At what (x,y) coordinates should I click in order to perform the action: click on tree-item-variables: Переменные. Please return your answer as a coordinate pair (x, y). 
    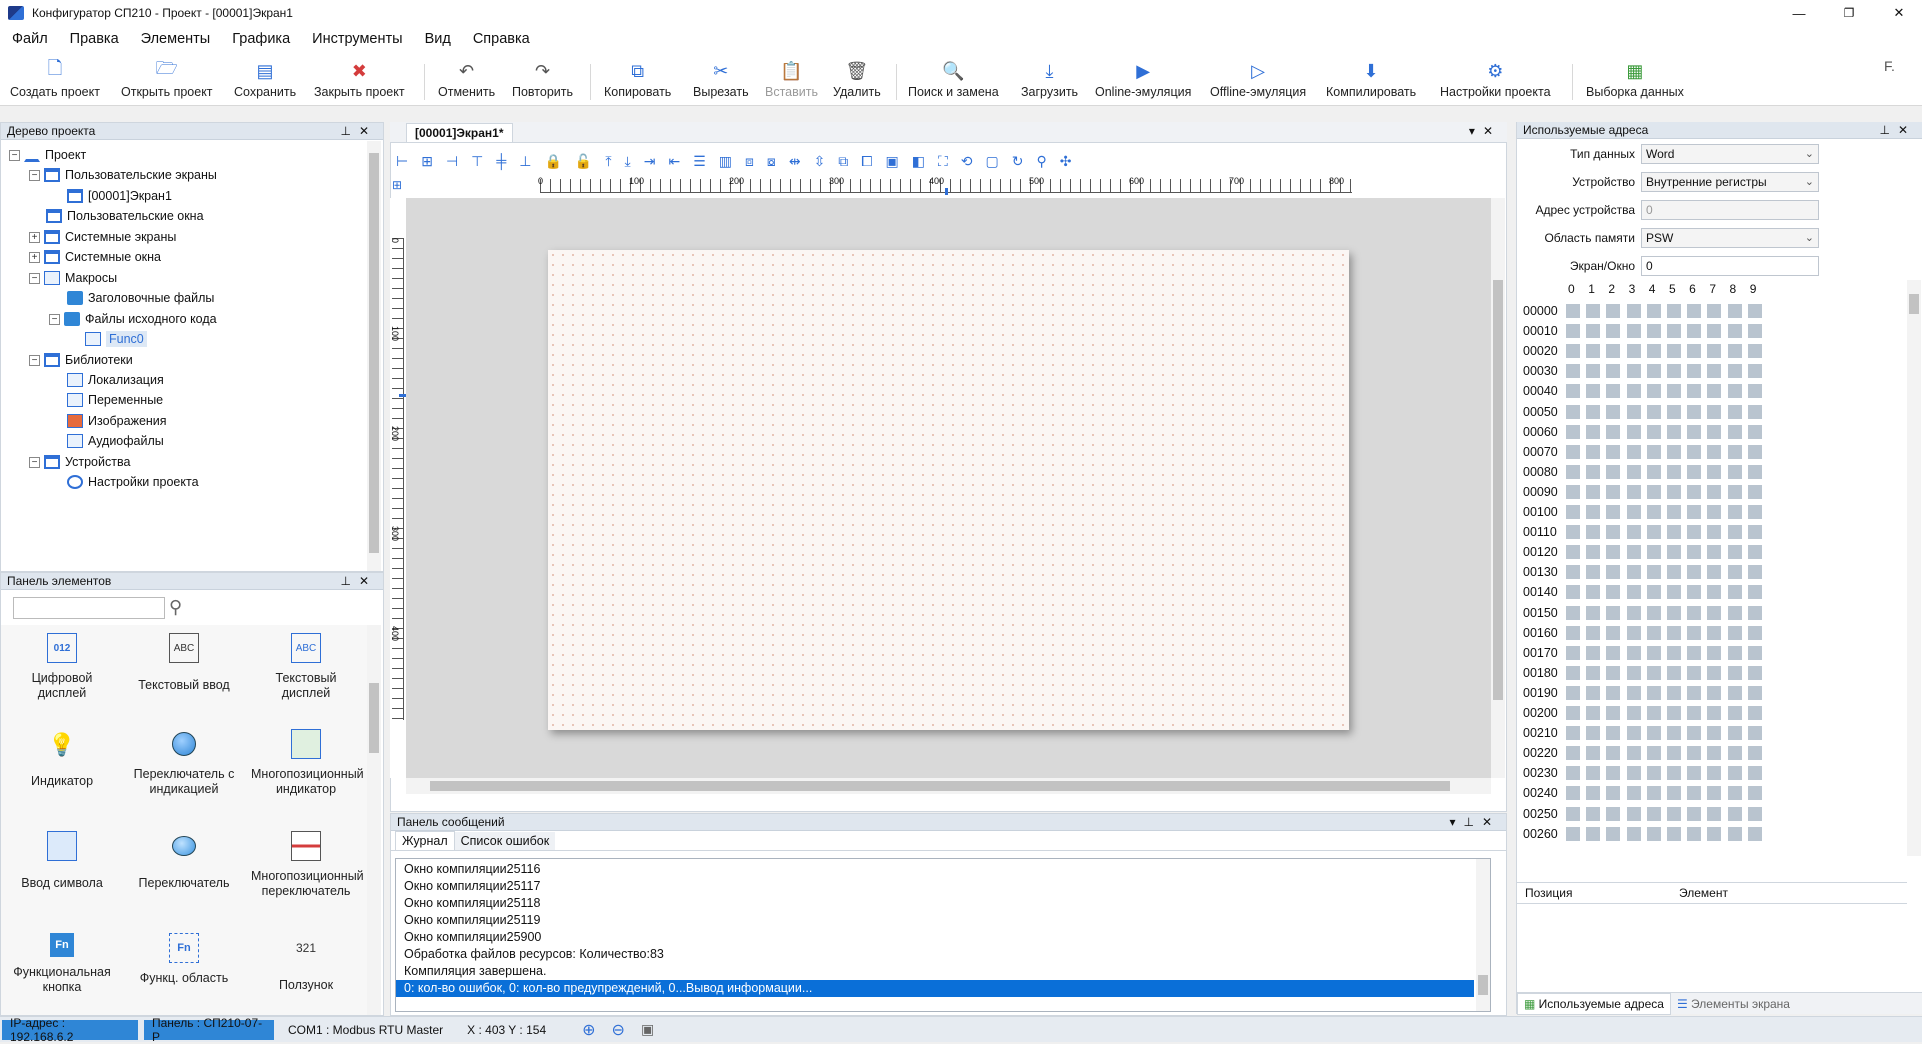
    Looking at the image, I should click on (115, 400).